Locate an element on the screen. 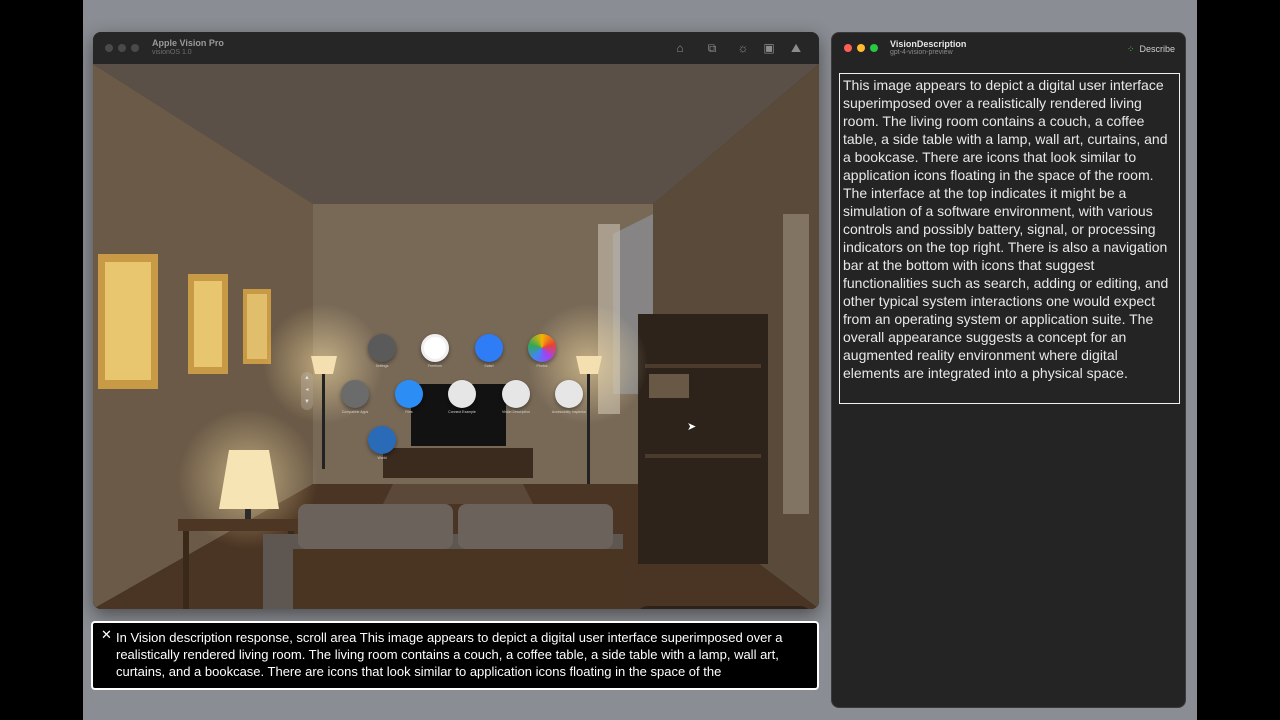  simulator-titlebar: Apple Vision Pro visionOS 1.0 ⌂ ⧉ ☼ ▣ ⛰ is located at coordinates (456, 48).